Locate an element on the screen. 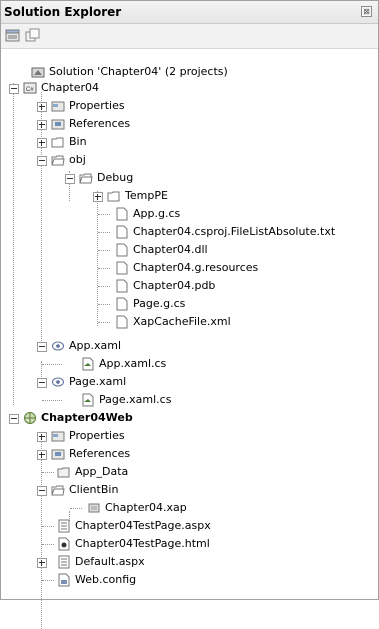 This screenshot has height=629, width=379. tree-item-label: Chapter04.pdb is located at coordinates (174, 285).